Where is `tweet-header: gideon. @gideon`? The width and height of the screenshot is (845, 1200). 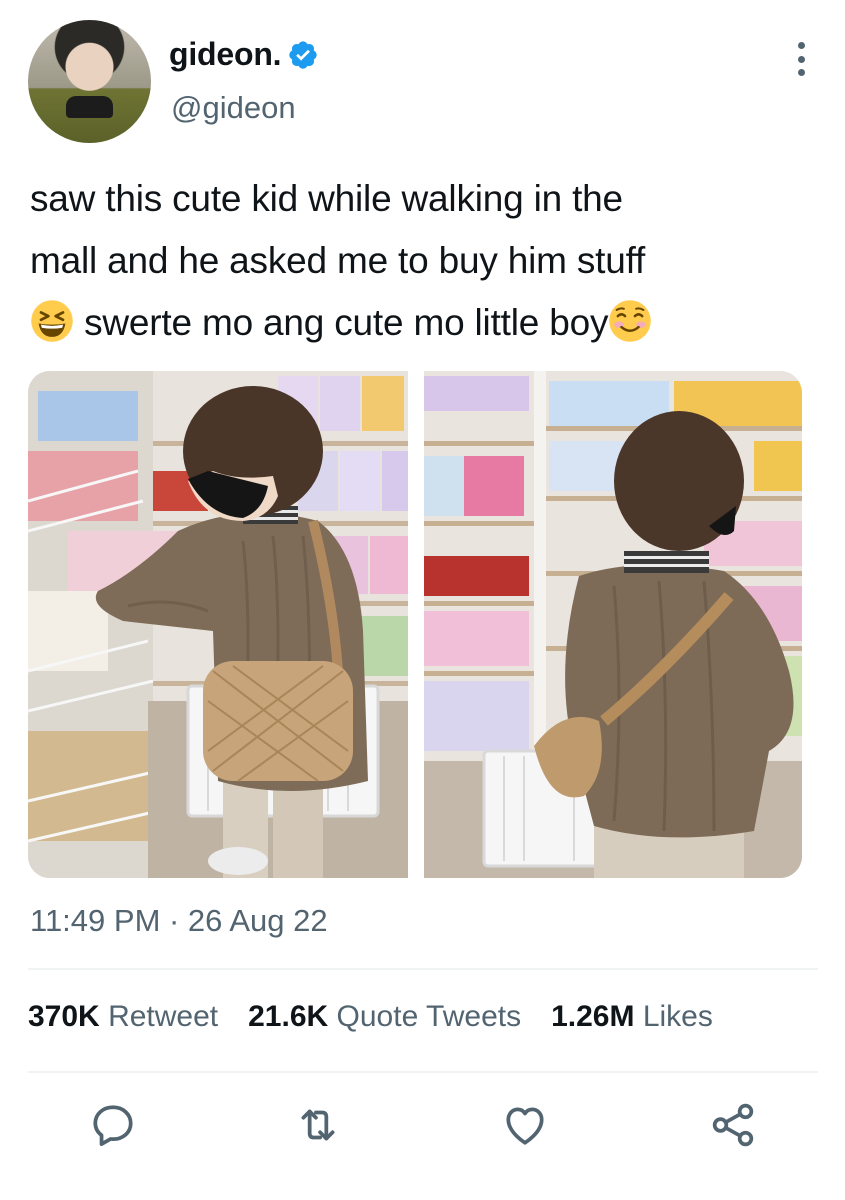
tweet-header: gideon. @gideon is located at coordinates (423, 82).